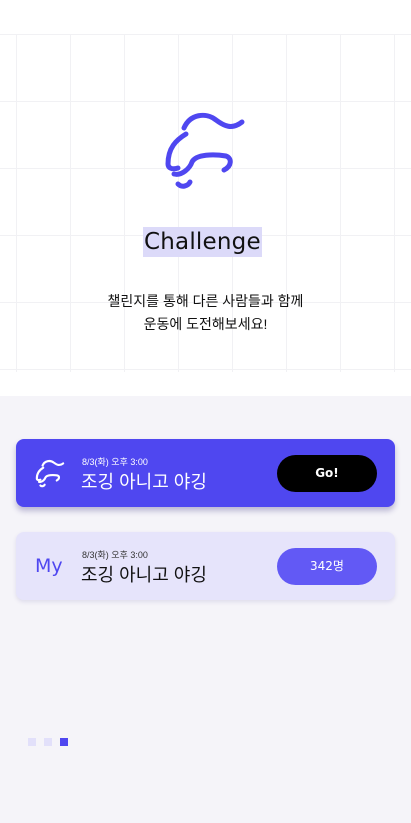 This screenshot has height=823, width=411. What do you see at coordinates (205, 313) in the screenshot?
I see `page-subtitle: 챌린지를 통해 다른 사람들과 함께 운동에 도전해보세요!` at bounding box center [205, 313].